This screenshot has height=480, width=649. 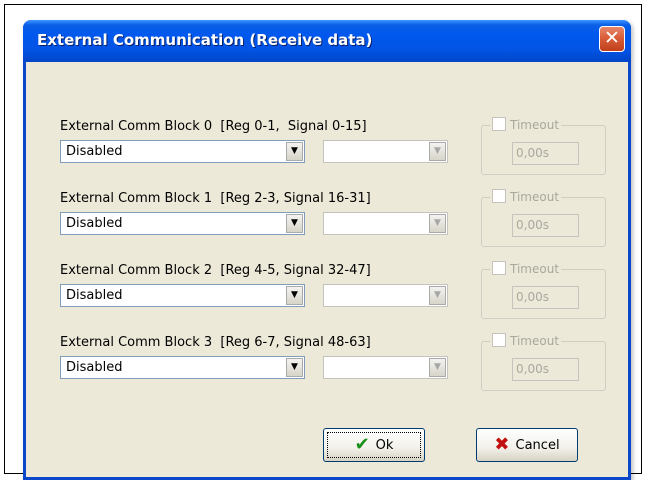 I want to click on block-3-timeout-group: Timeout 0,00s, so click(x=543, y=362).